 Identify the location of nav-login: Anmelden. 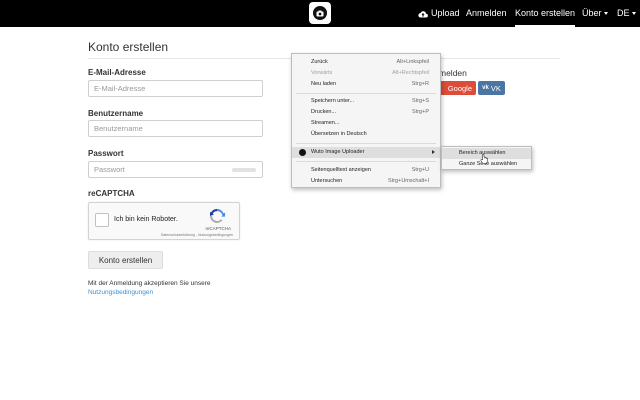
(486, 13).